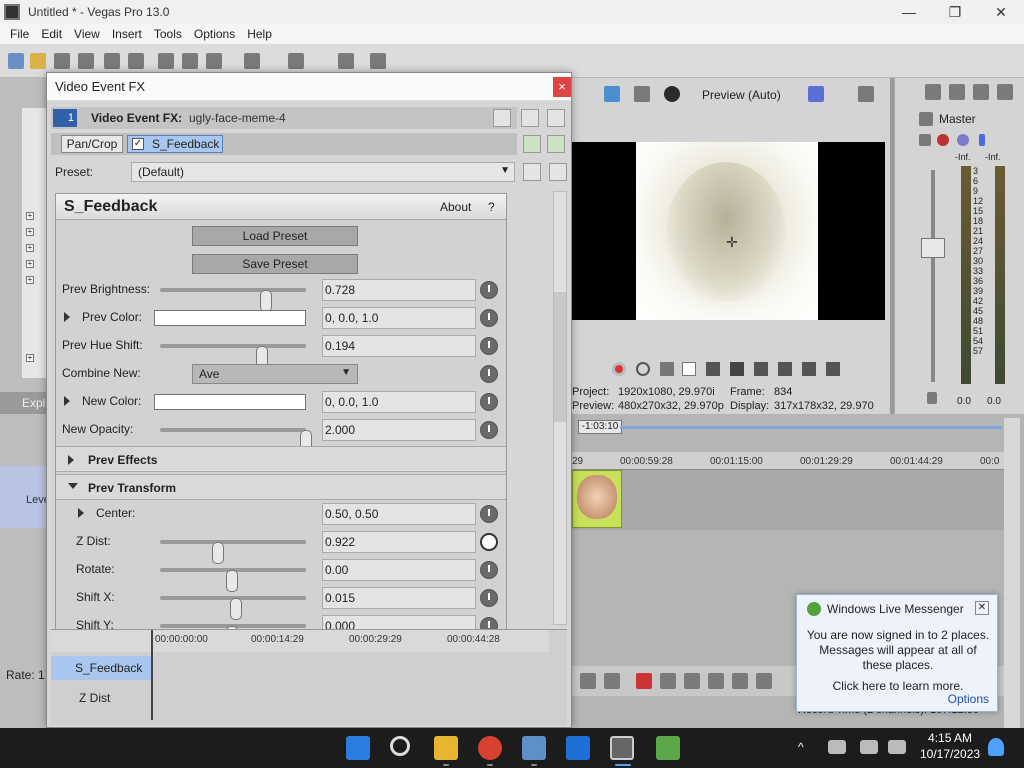  What do you see at coordinates (740, 681) in the screenshot?
I see `split-icon` at bounding box center [740, 681].